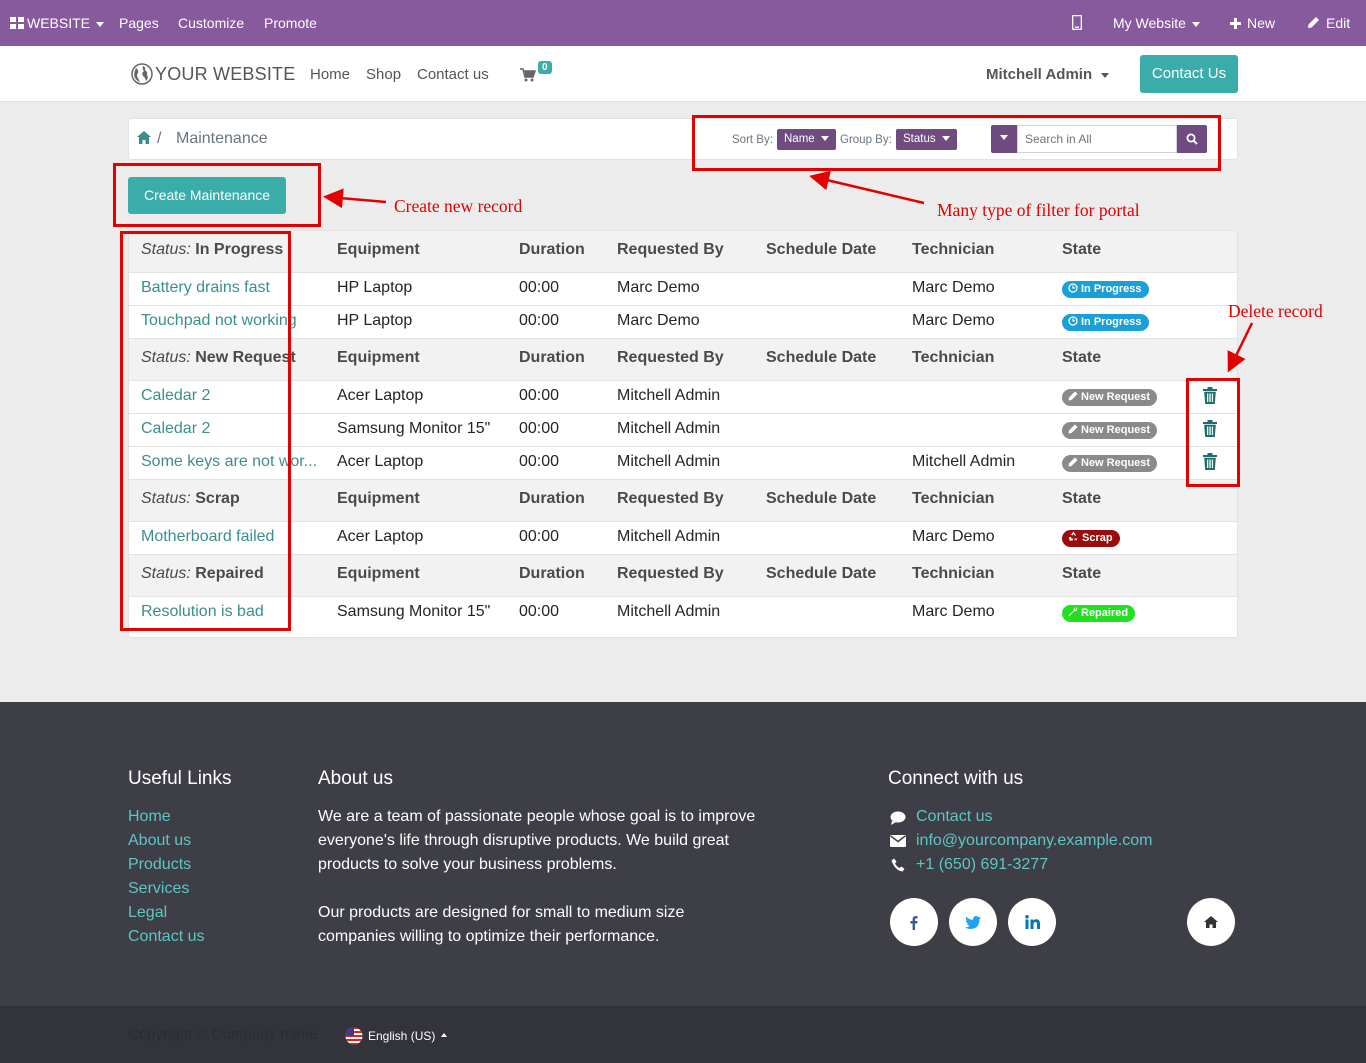 The width and height of the screenshot is (1366, 1063). What do you see at coordinates (211, 23) in the screenshot?
I see `menu-customize: Customize` at bounding box center [211, 23].